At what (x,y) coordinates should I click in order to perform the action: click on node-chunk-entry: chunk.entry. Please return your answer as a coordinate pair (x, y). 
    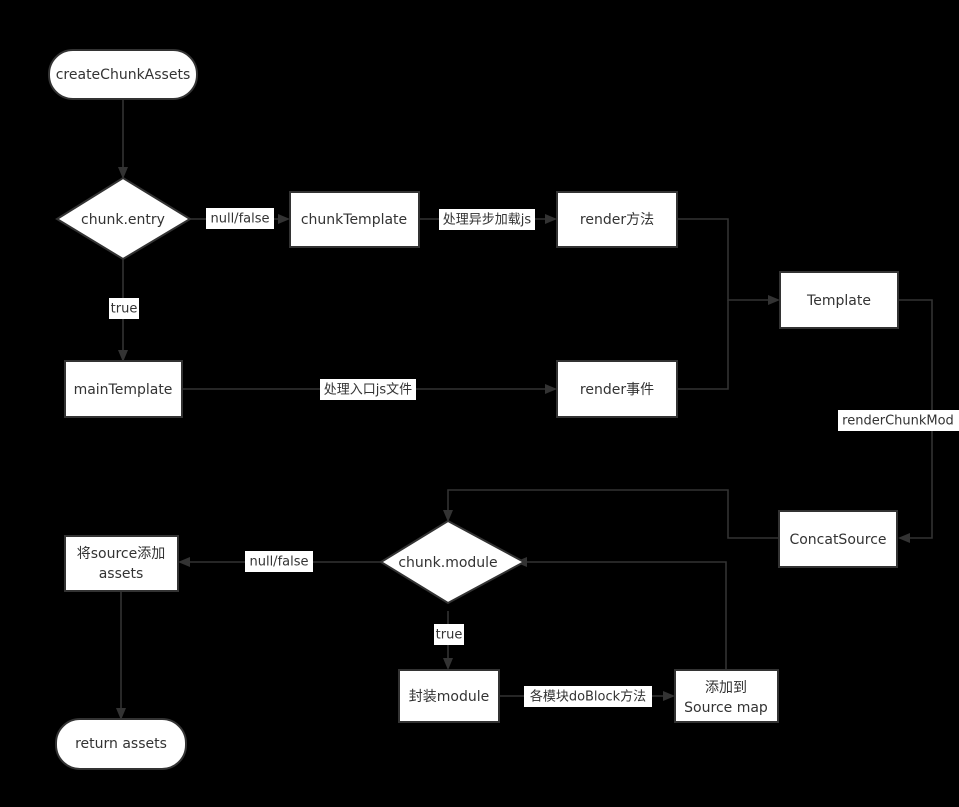
    Looking at the image, I should click on (123, 218).